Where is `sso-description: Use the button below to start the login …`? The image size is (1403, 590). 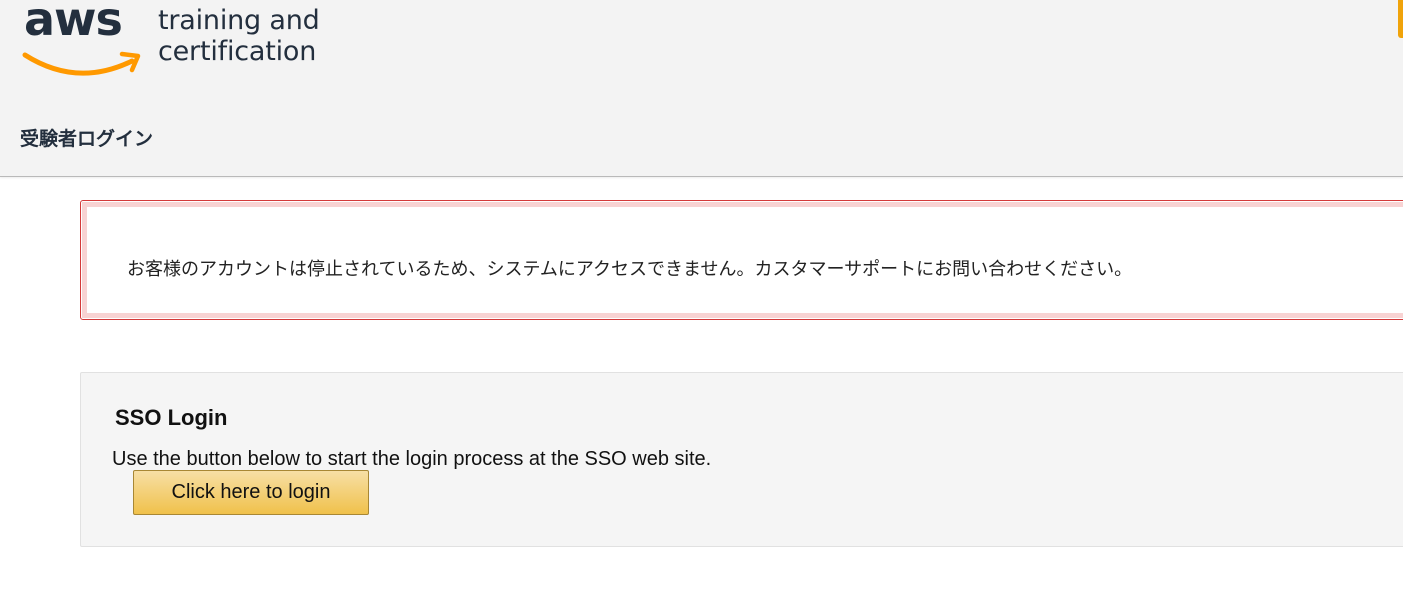 sso-description: Use the button below to start the login … is located at coordinates (412, 459).